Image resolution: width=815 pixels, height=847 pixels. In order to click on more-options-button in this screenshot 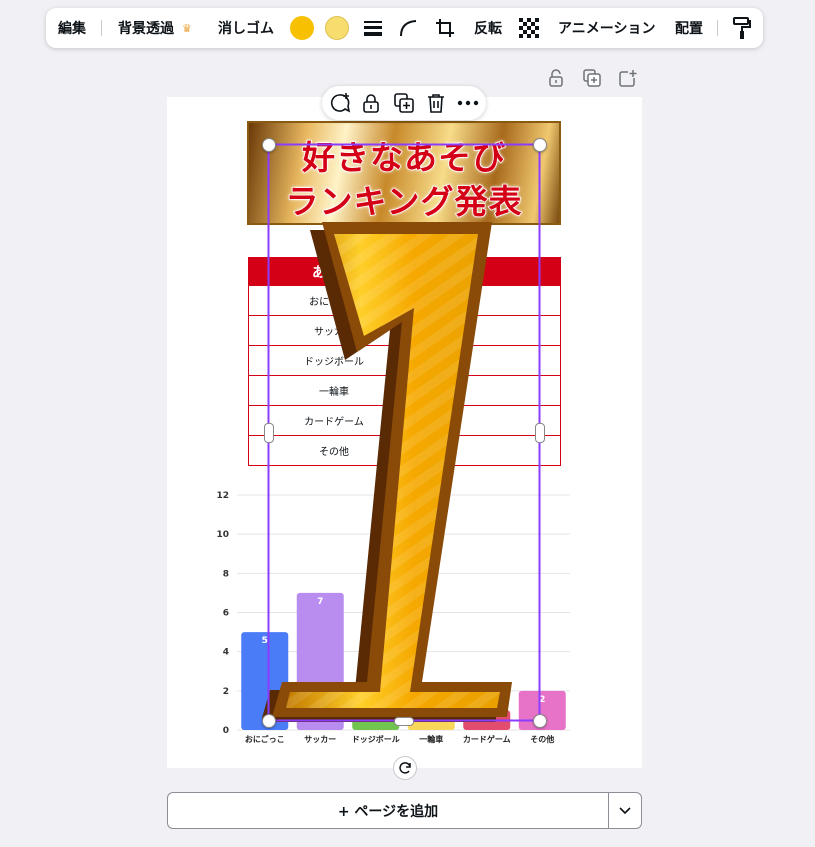, I will do `click(468, 103)`.